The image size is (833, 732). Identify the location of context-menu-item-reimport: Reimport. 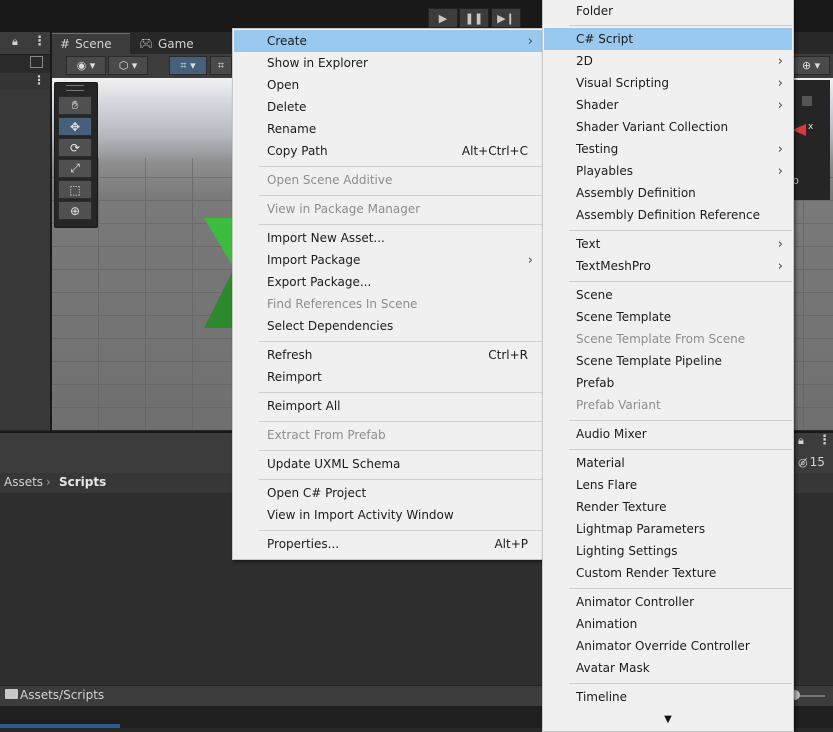
(388, 377).